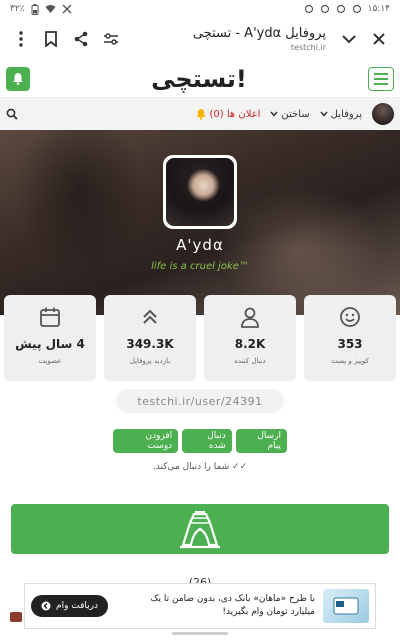 This screenshot has width=400, height=640. What do you see at coordinates (35, 9) in the screenshot?
I see `battery-icon` at bounding box center [35, 9].